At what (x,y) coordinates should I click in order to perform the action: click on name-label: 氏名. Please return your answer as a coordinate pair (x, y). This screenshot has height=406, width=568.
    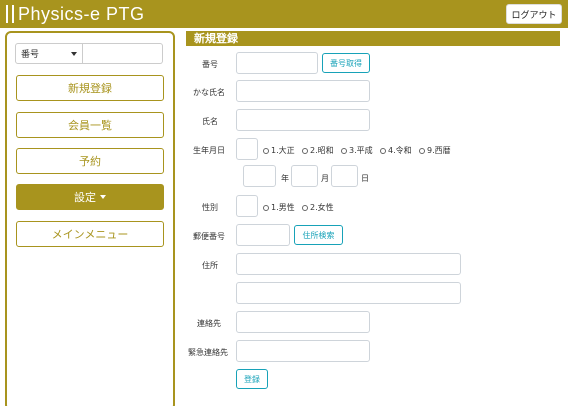
    Looking at the image, I should click on (210, 121).